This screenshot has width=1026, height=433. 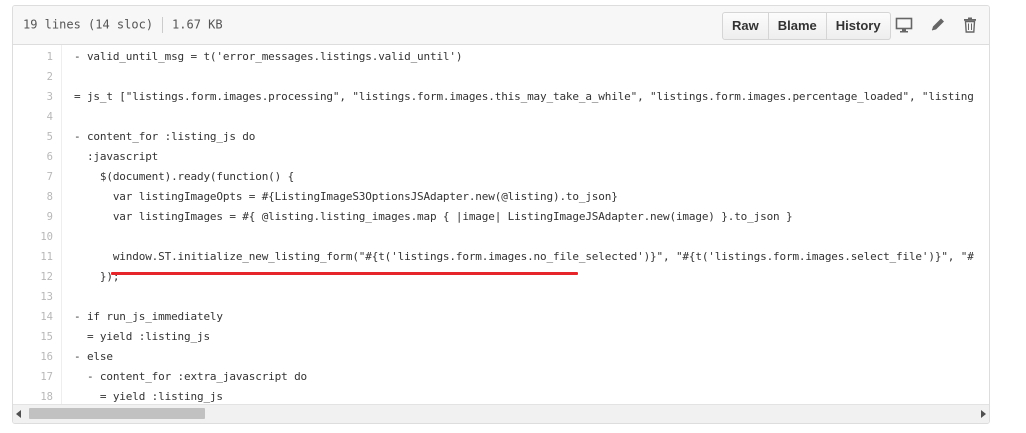 I want to click on line-number: 14, so click(x=33, y=317).